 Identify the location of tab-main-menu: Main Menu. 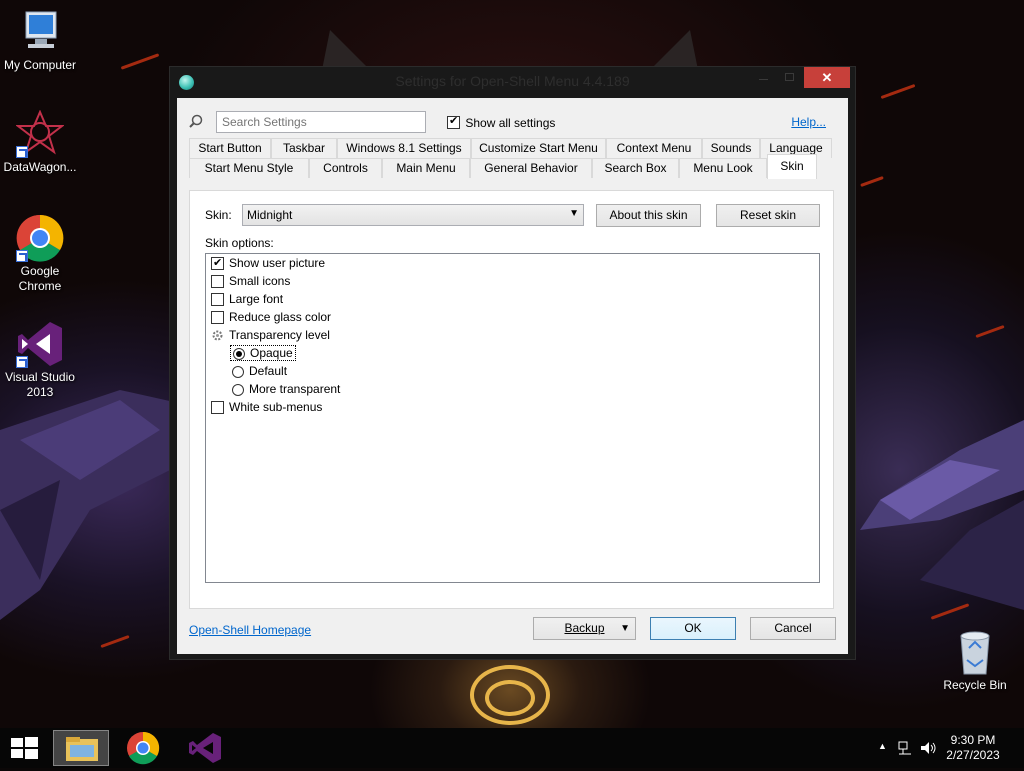
(426, 168).